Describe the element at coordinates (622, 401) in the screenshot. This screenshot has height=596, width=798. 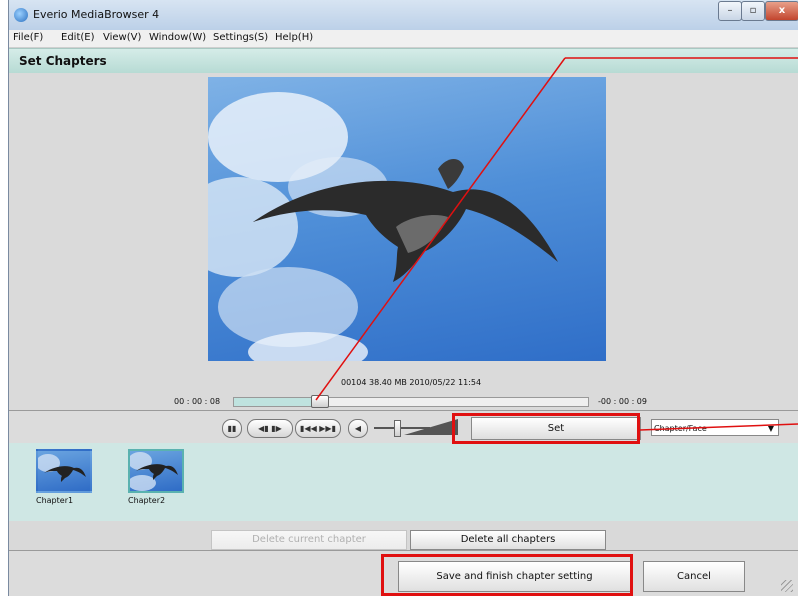
I see `remaining-time: -00 : 00 : 09` at that location.